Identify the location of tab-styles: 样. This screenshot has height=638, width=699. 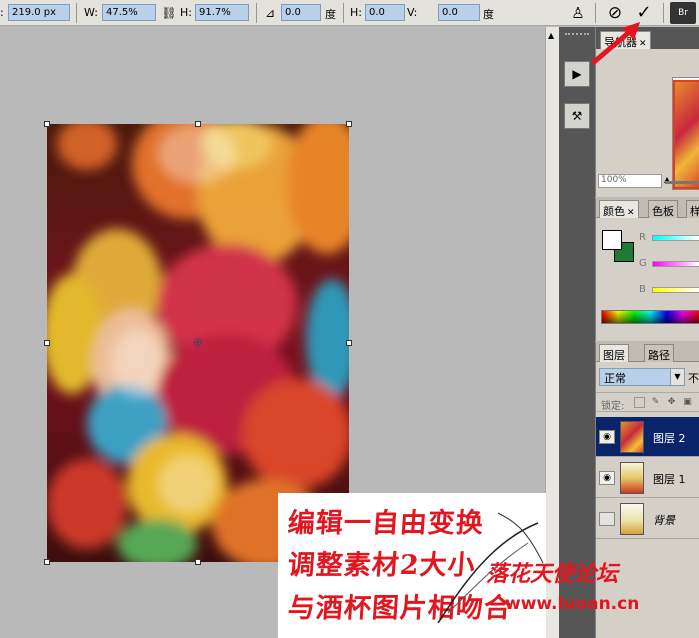
(692, 209).